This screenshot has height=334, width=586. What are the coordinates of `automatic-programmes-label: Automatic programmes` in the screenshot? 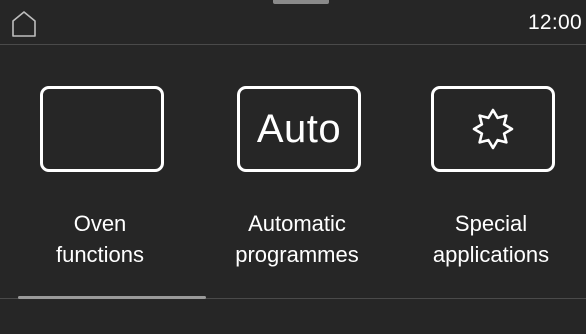 It's located at (297, 239).